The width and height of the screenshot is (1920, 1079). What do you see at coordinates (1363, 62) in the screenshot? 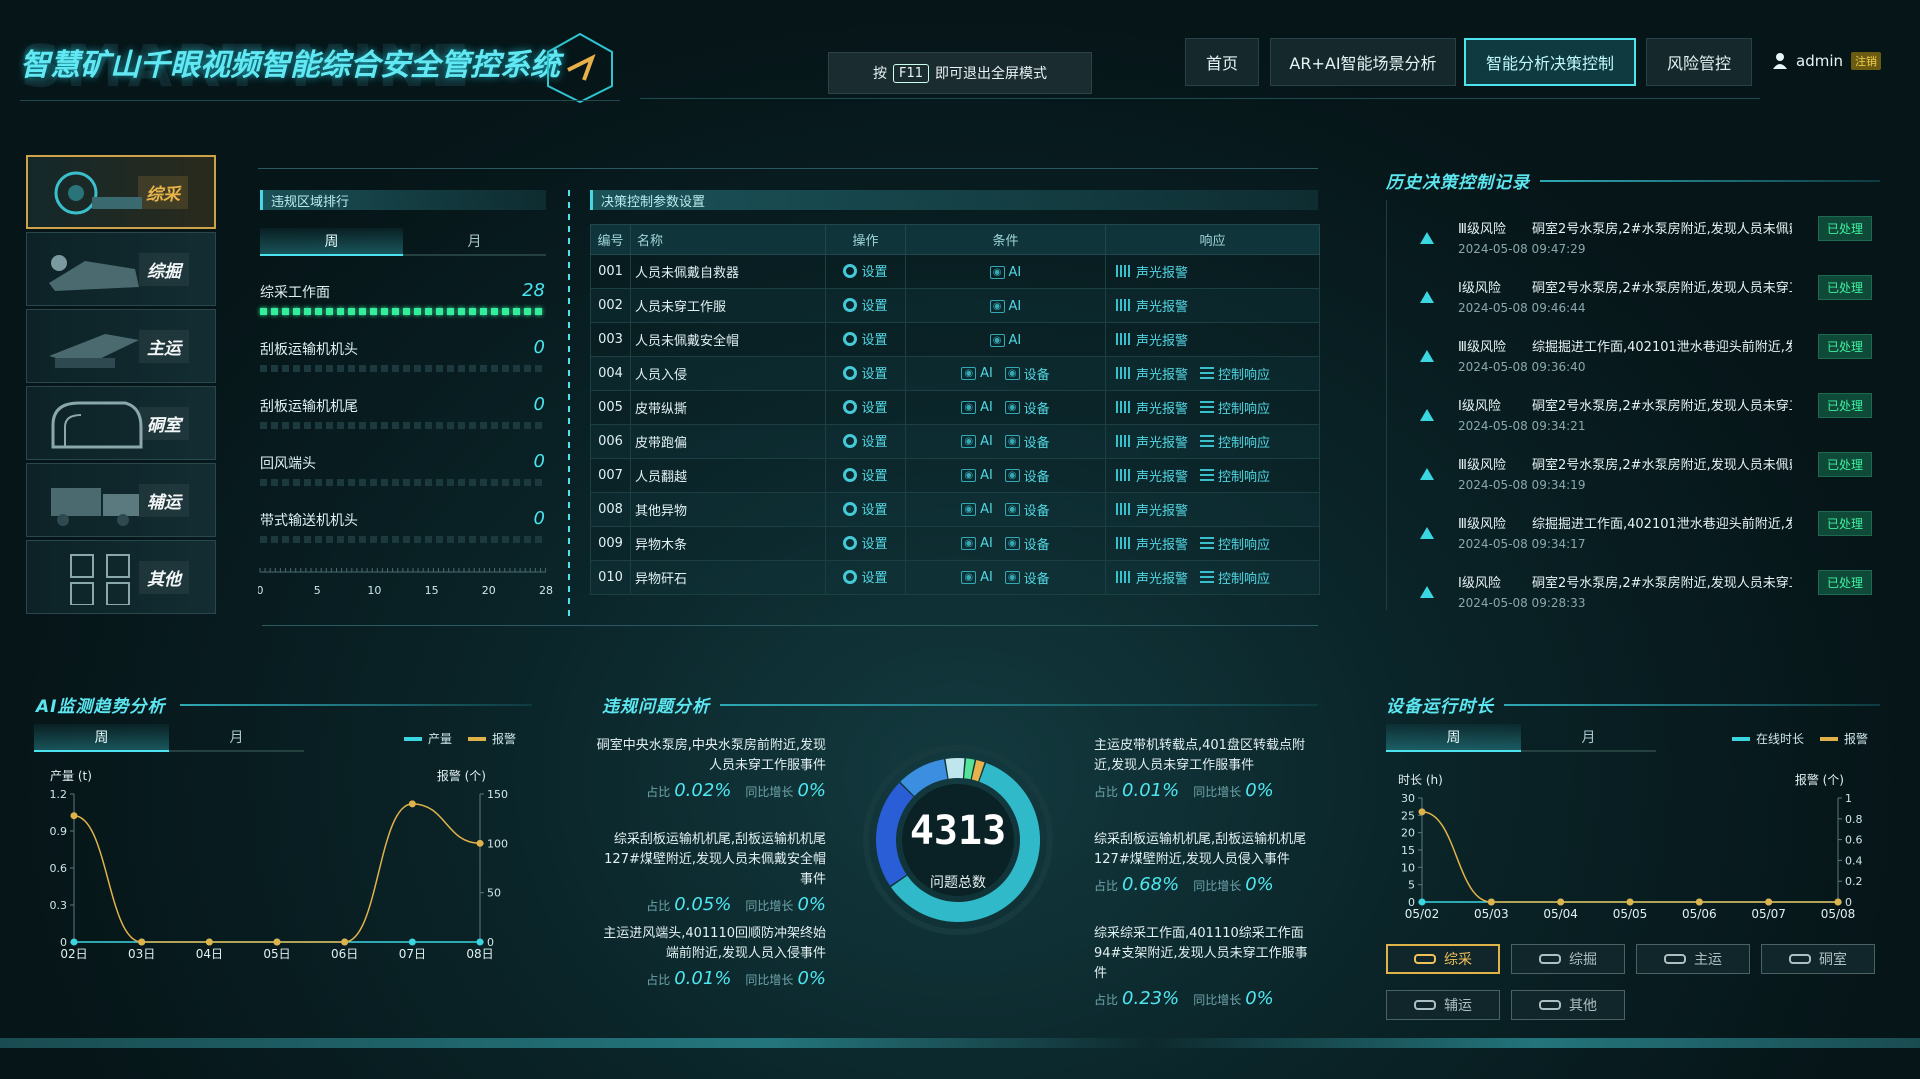
I see `nav-ar-ai-analysis: AR+AI智能场景分析` at bounding box center [1363, 62].